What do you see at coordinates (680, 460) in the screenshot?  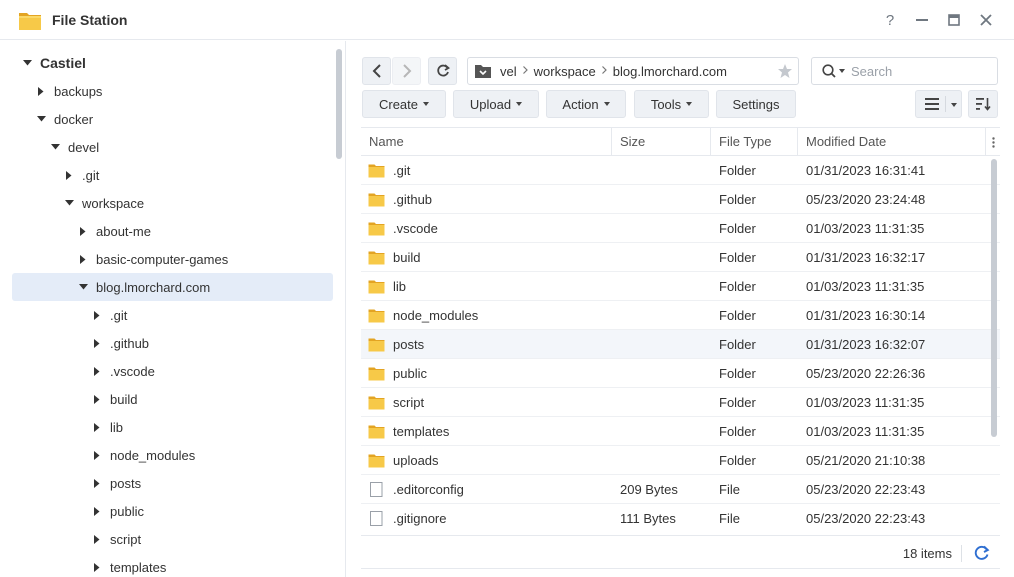 I see `table-row: uploads Folder 05/21/2020 21:10:38` at bounding box center [680, 460].